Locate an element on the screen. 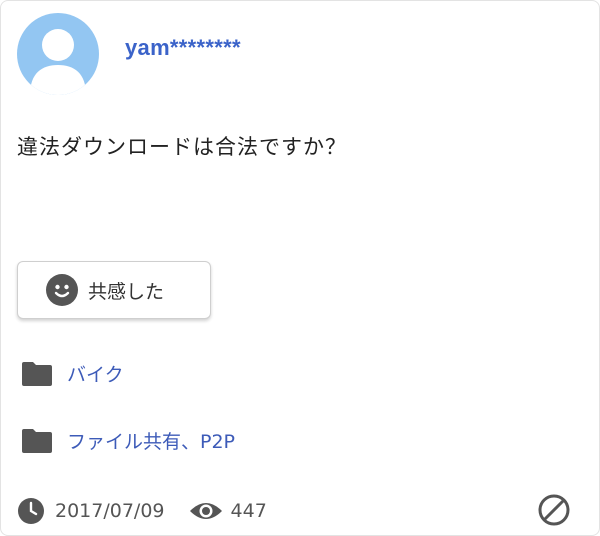 The image size is (600, 536). clock-icon is located at coordinates (31, 511).